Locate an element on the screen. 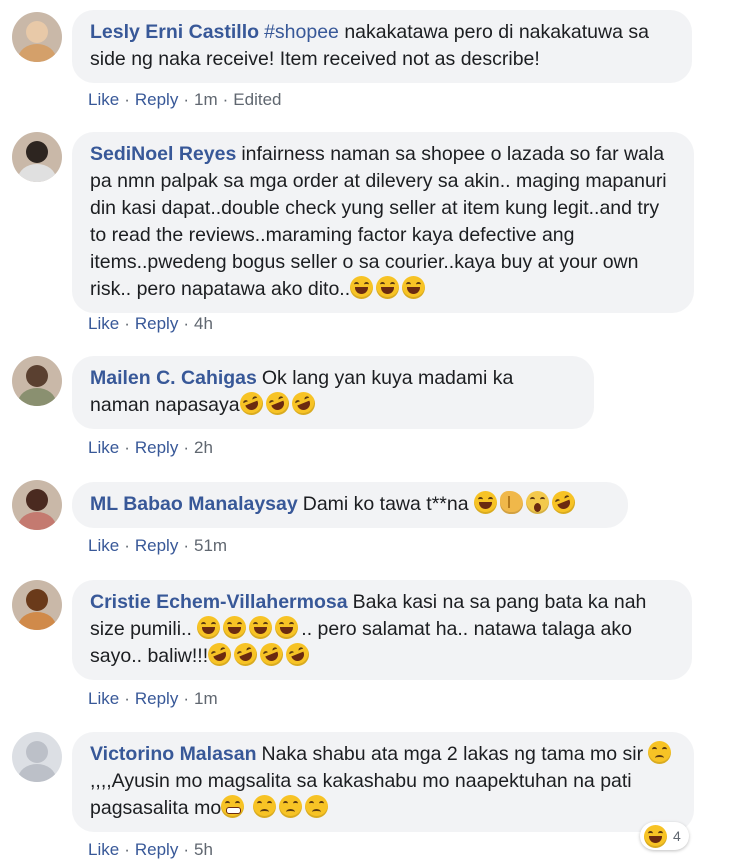 Image resolution: width=750 pixels, height=864 pixels. comment-time: 4h is located at coordinates (203, 323).